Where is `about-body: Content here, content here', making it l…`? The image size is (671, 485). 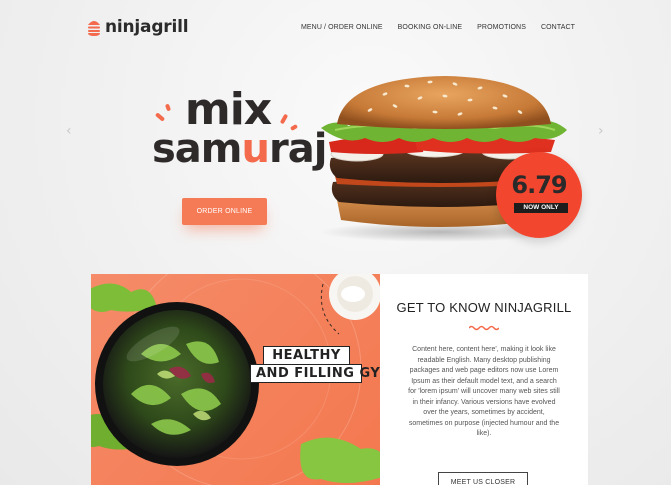 about-body: Content here, content here', making it l… is located at coordinates (484, 391).